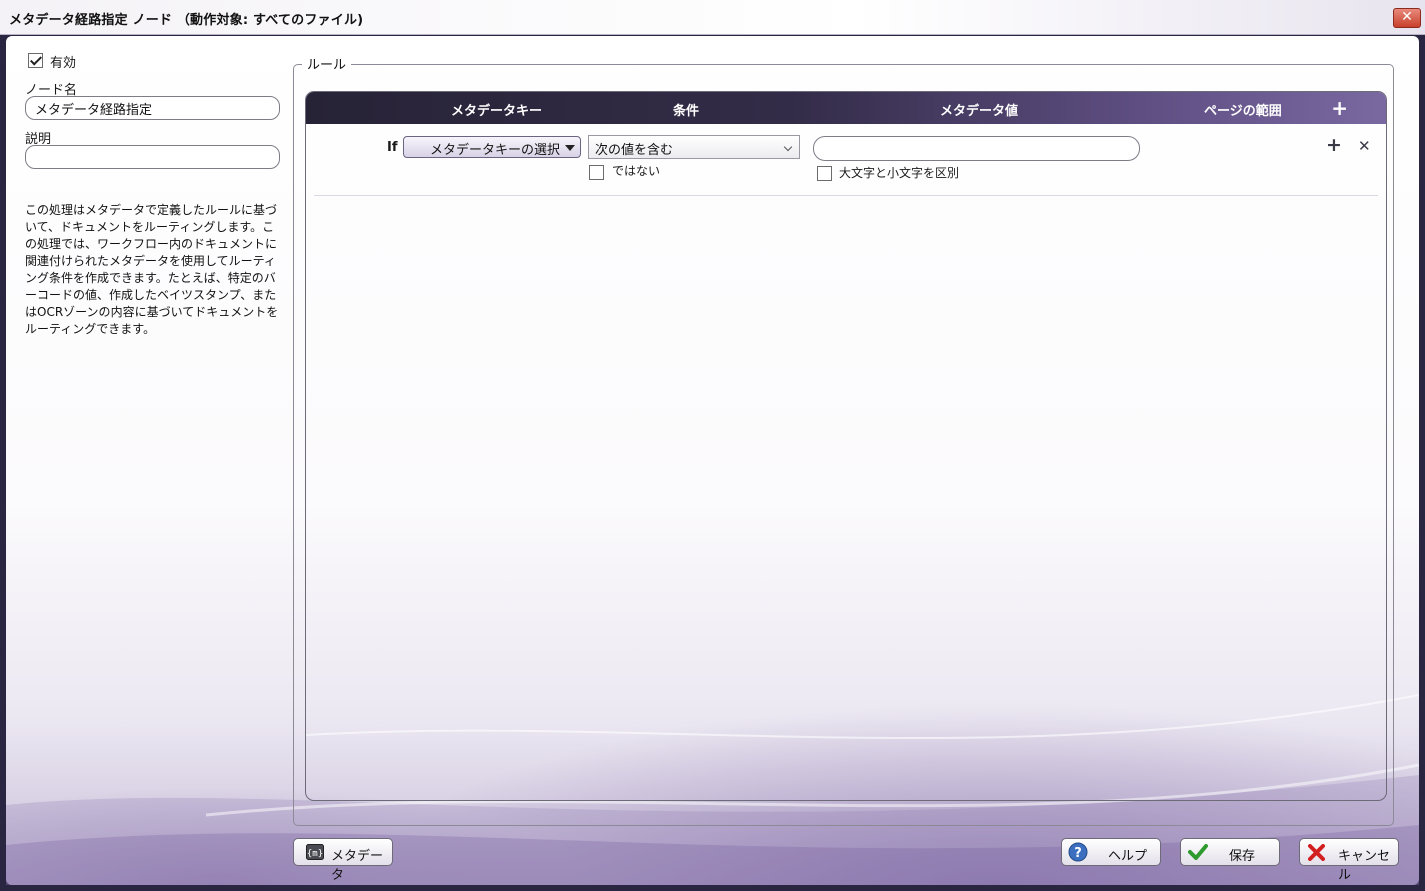 This screenshot has height=891, width=1425. What do you see at coordinates (979, 111) in the screenshot?
I see `column-header-metadata-value: メタデータ値` at bounding box center [979, 111].